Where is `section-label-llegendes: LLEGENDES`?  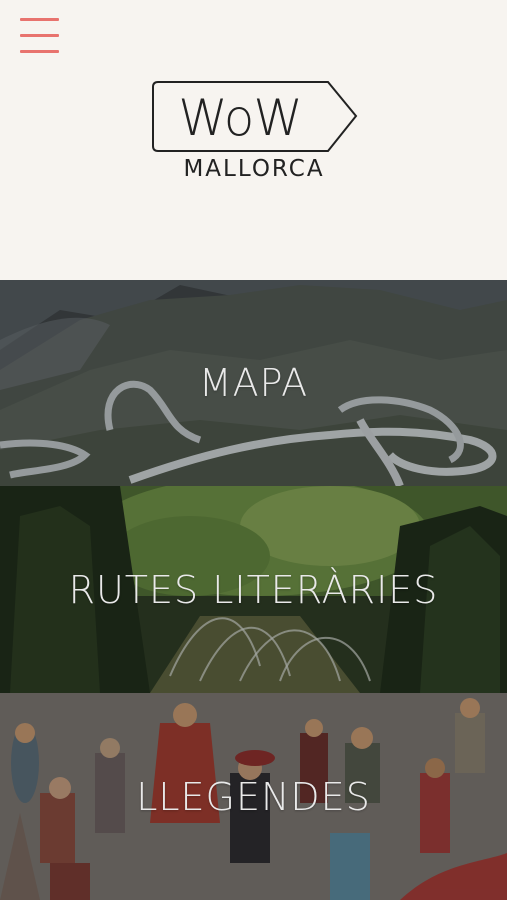
section-label-llegendes: LLEGENDES is located at coordinates (253, 796).